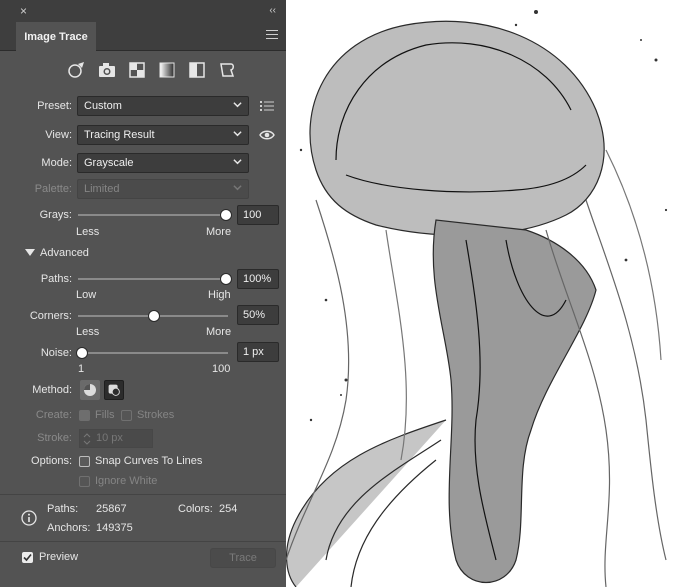 The width and height of the screenshot is (684, 587). What do you see at coordinates (84, 461) in the screenshot?
I see `snap-curves-checkbox` at bounding box center [84, 461].